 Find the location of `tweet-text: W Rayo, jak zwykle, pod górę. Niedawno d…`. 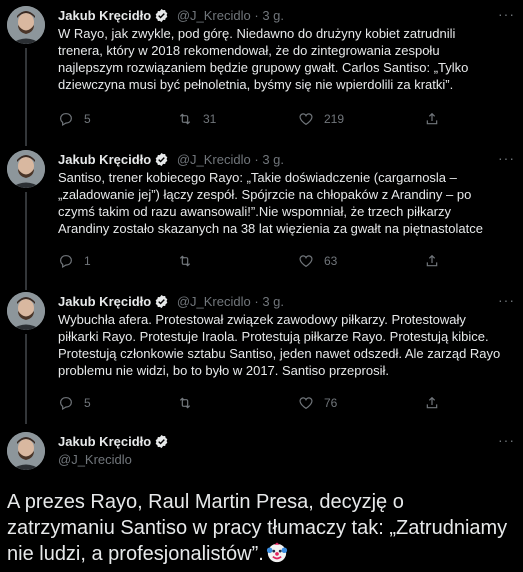

tweet-text: W Rayo, jak zwykle, pod górę. Niedawno d… is located at coordinates (263, 59).